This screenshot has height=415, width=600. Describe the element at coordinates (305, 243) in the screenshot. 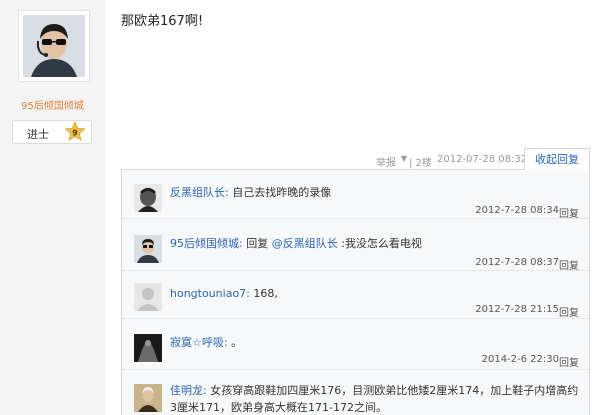

I see `mention-link: @反黑组队长` at that location.